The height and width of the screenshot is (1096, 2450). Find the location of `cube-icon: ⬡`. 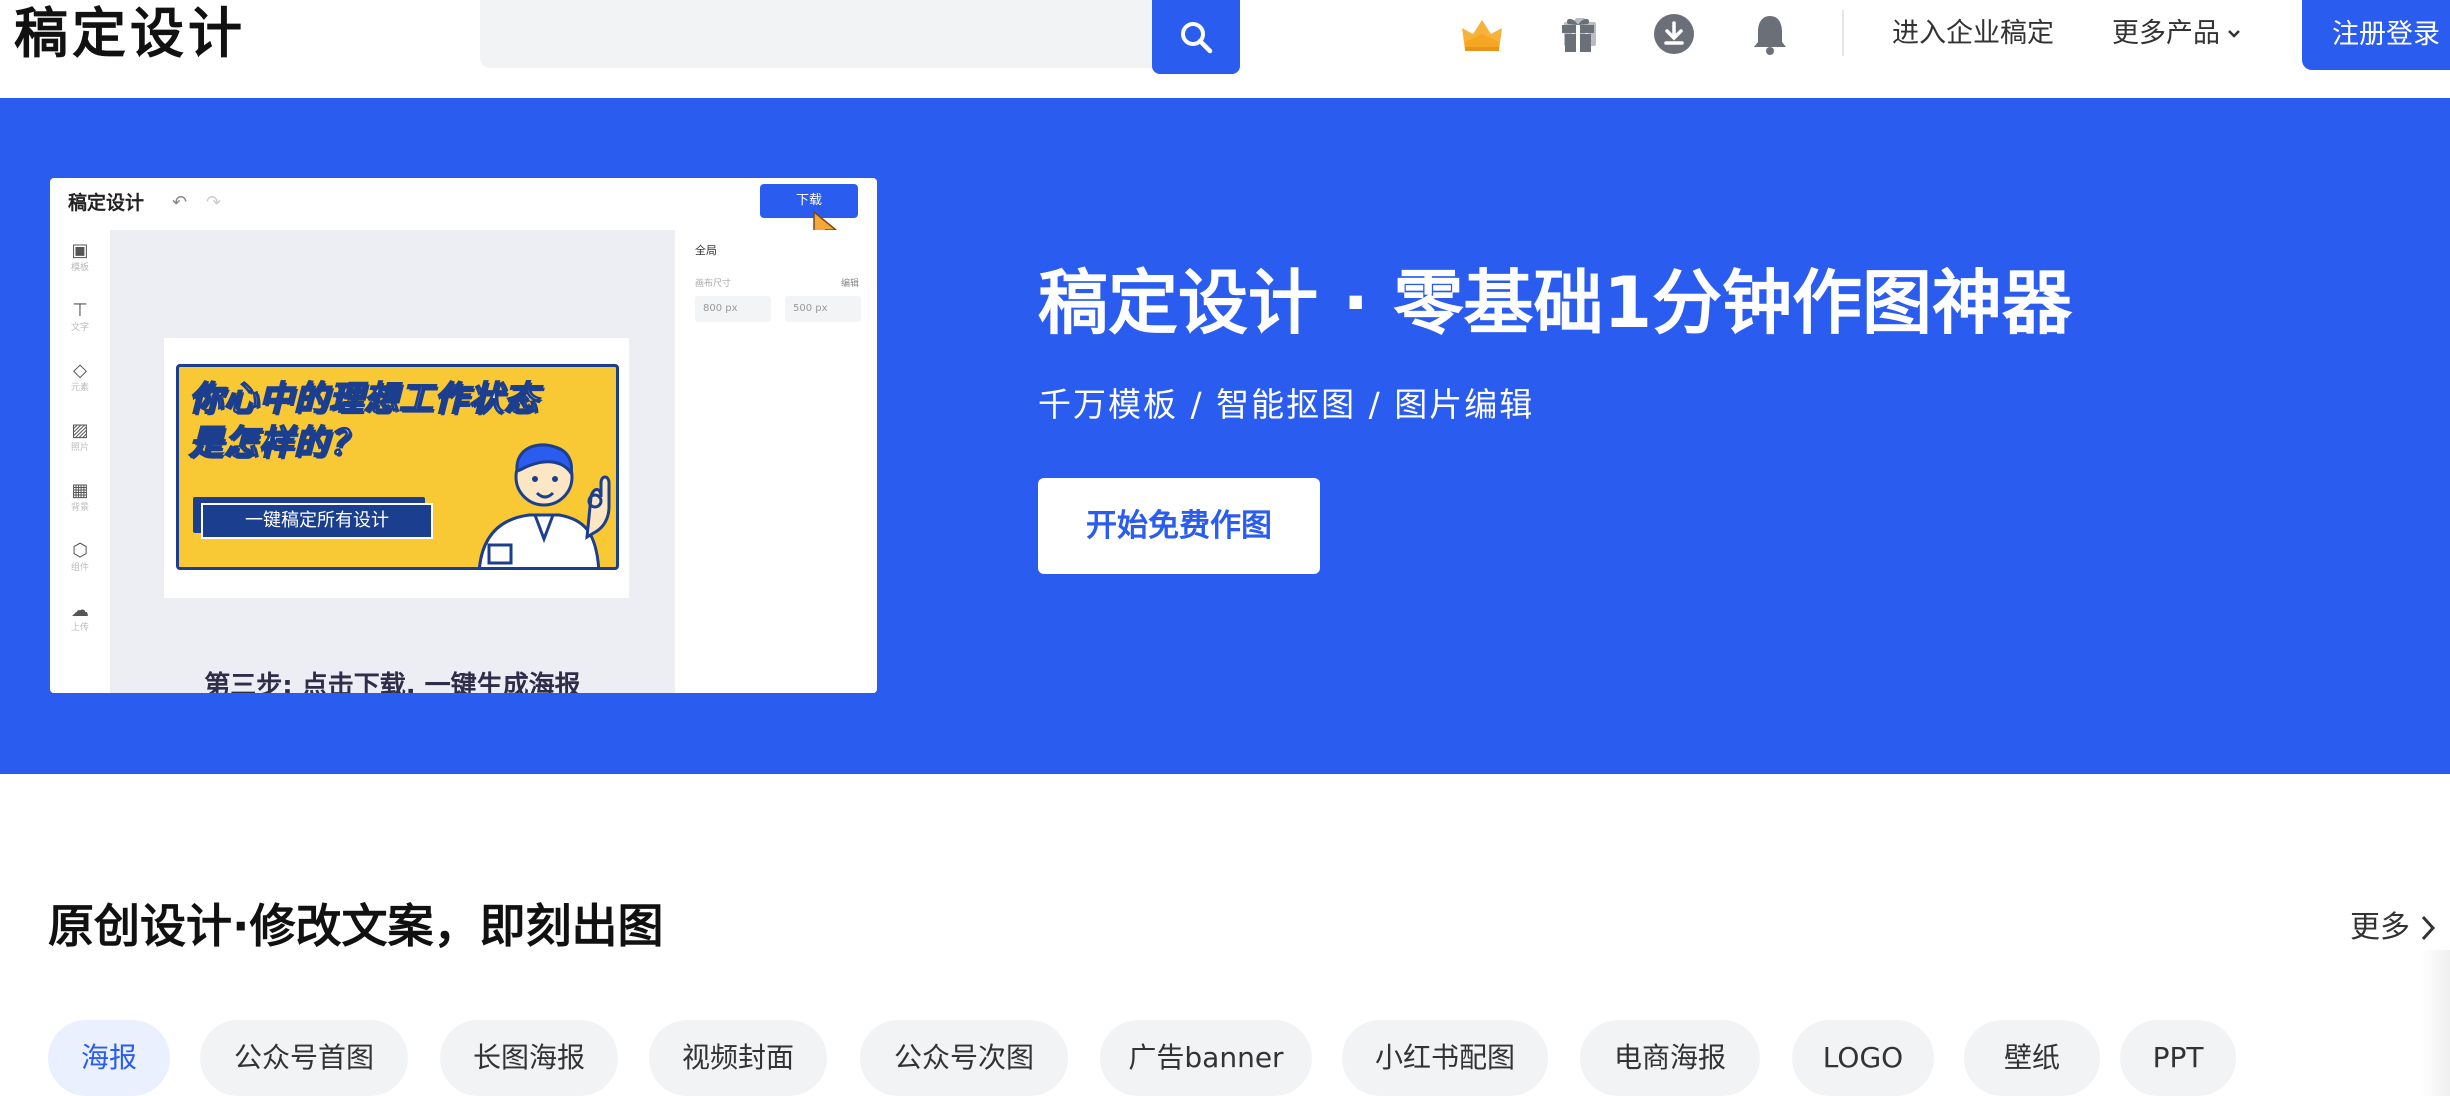

cube-icon: ⬡ is located at coordinates (80, 550).